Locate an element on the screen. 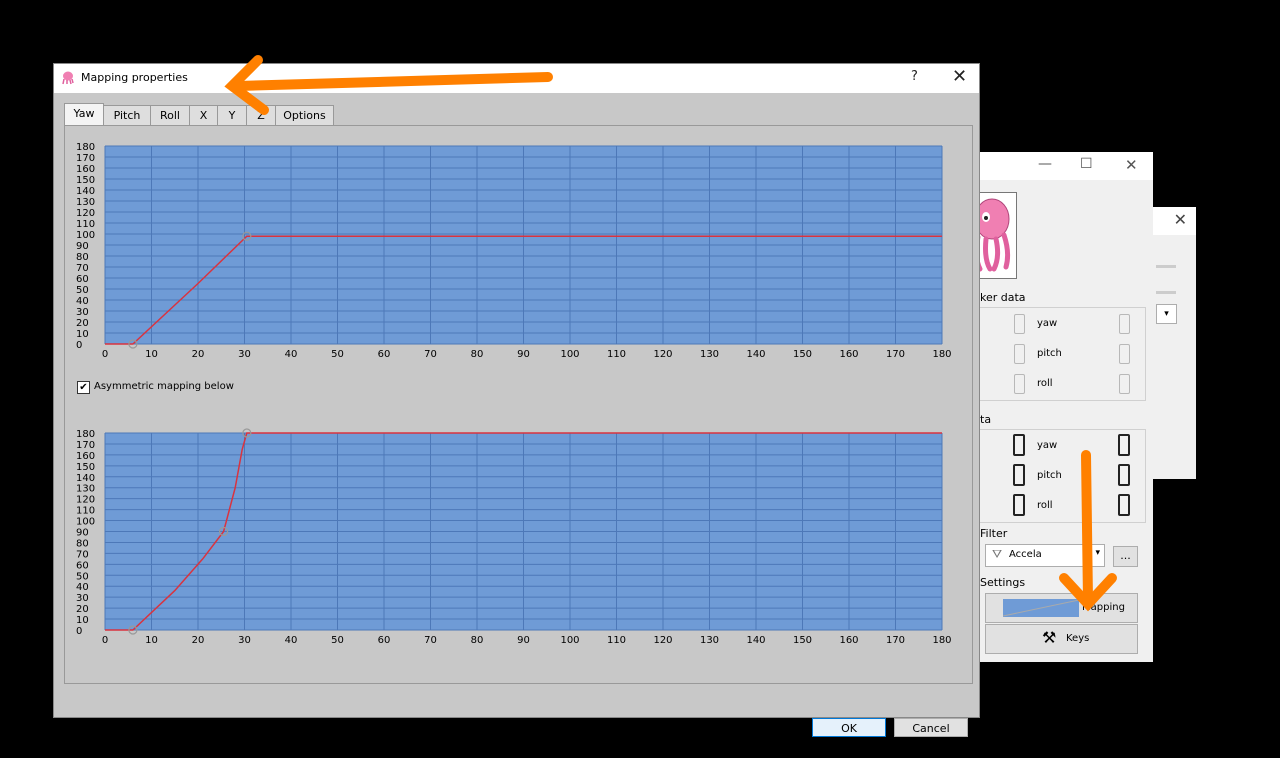 The image size is (1280, 758). arrow-down-annotation is located at coordinates (1088, 531).